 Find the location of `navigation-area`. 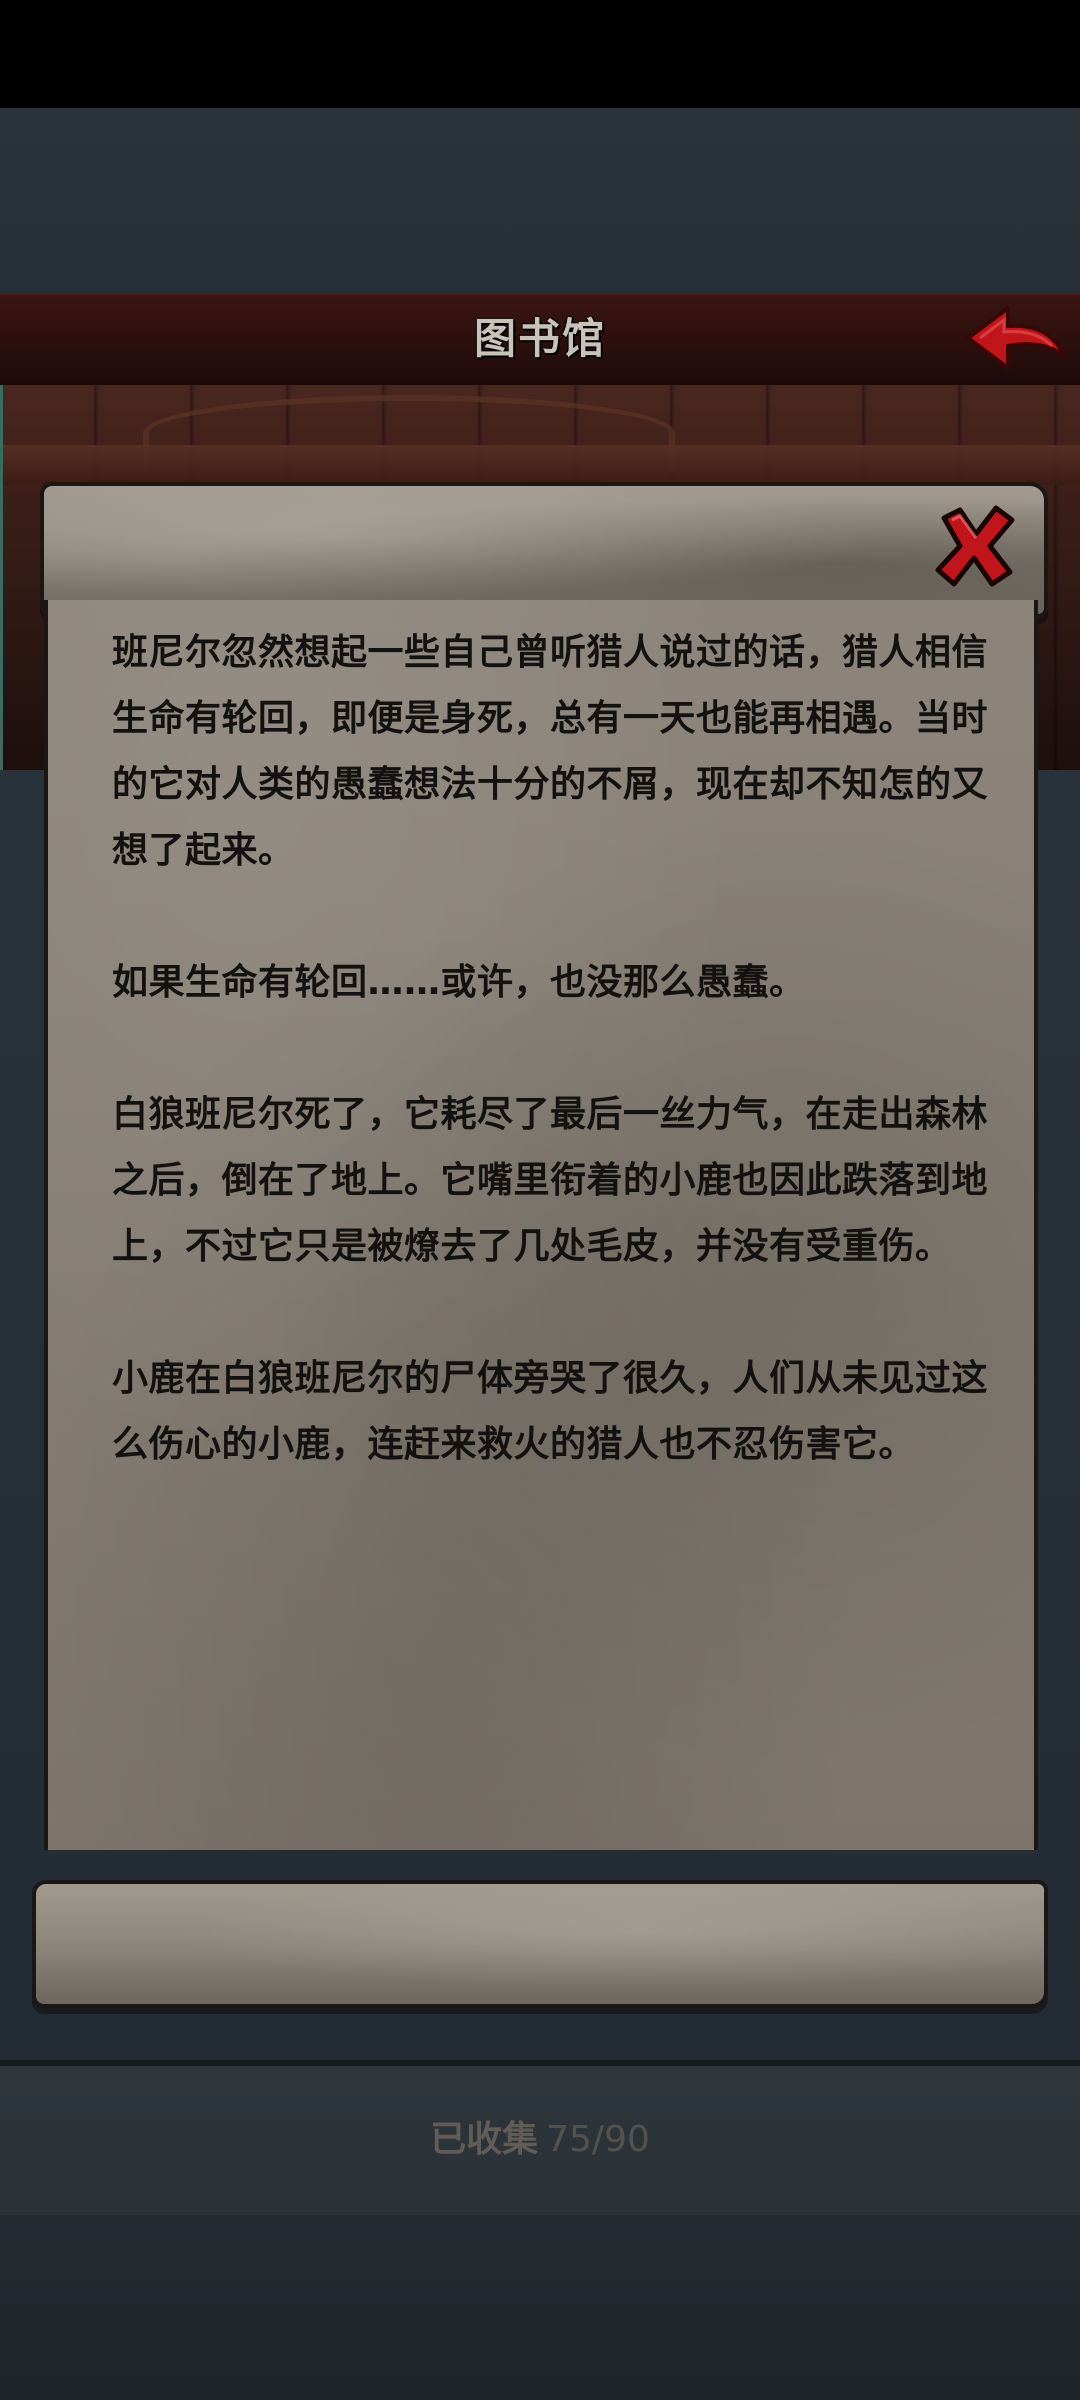

navigation-area is located at coordinates (540, 2307).